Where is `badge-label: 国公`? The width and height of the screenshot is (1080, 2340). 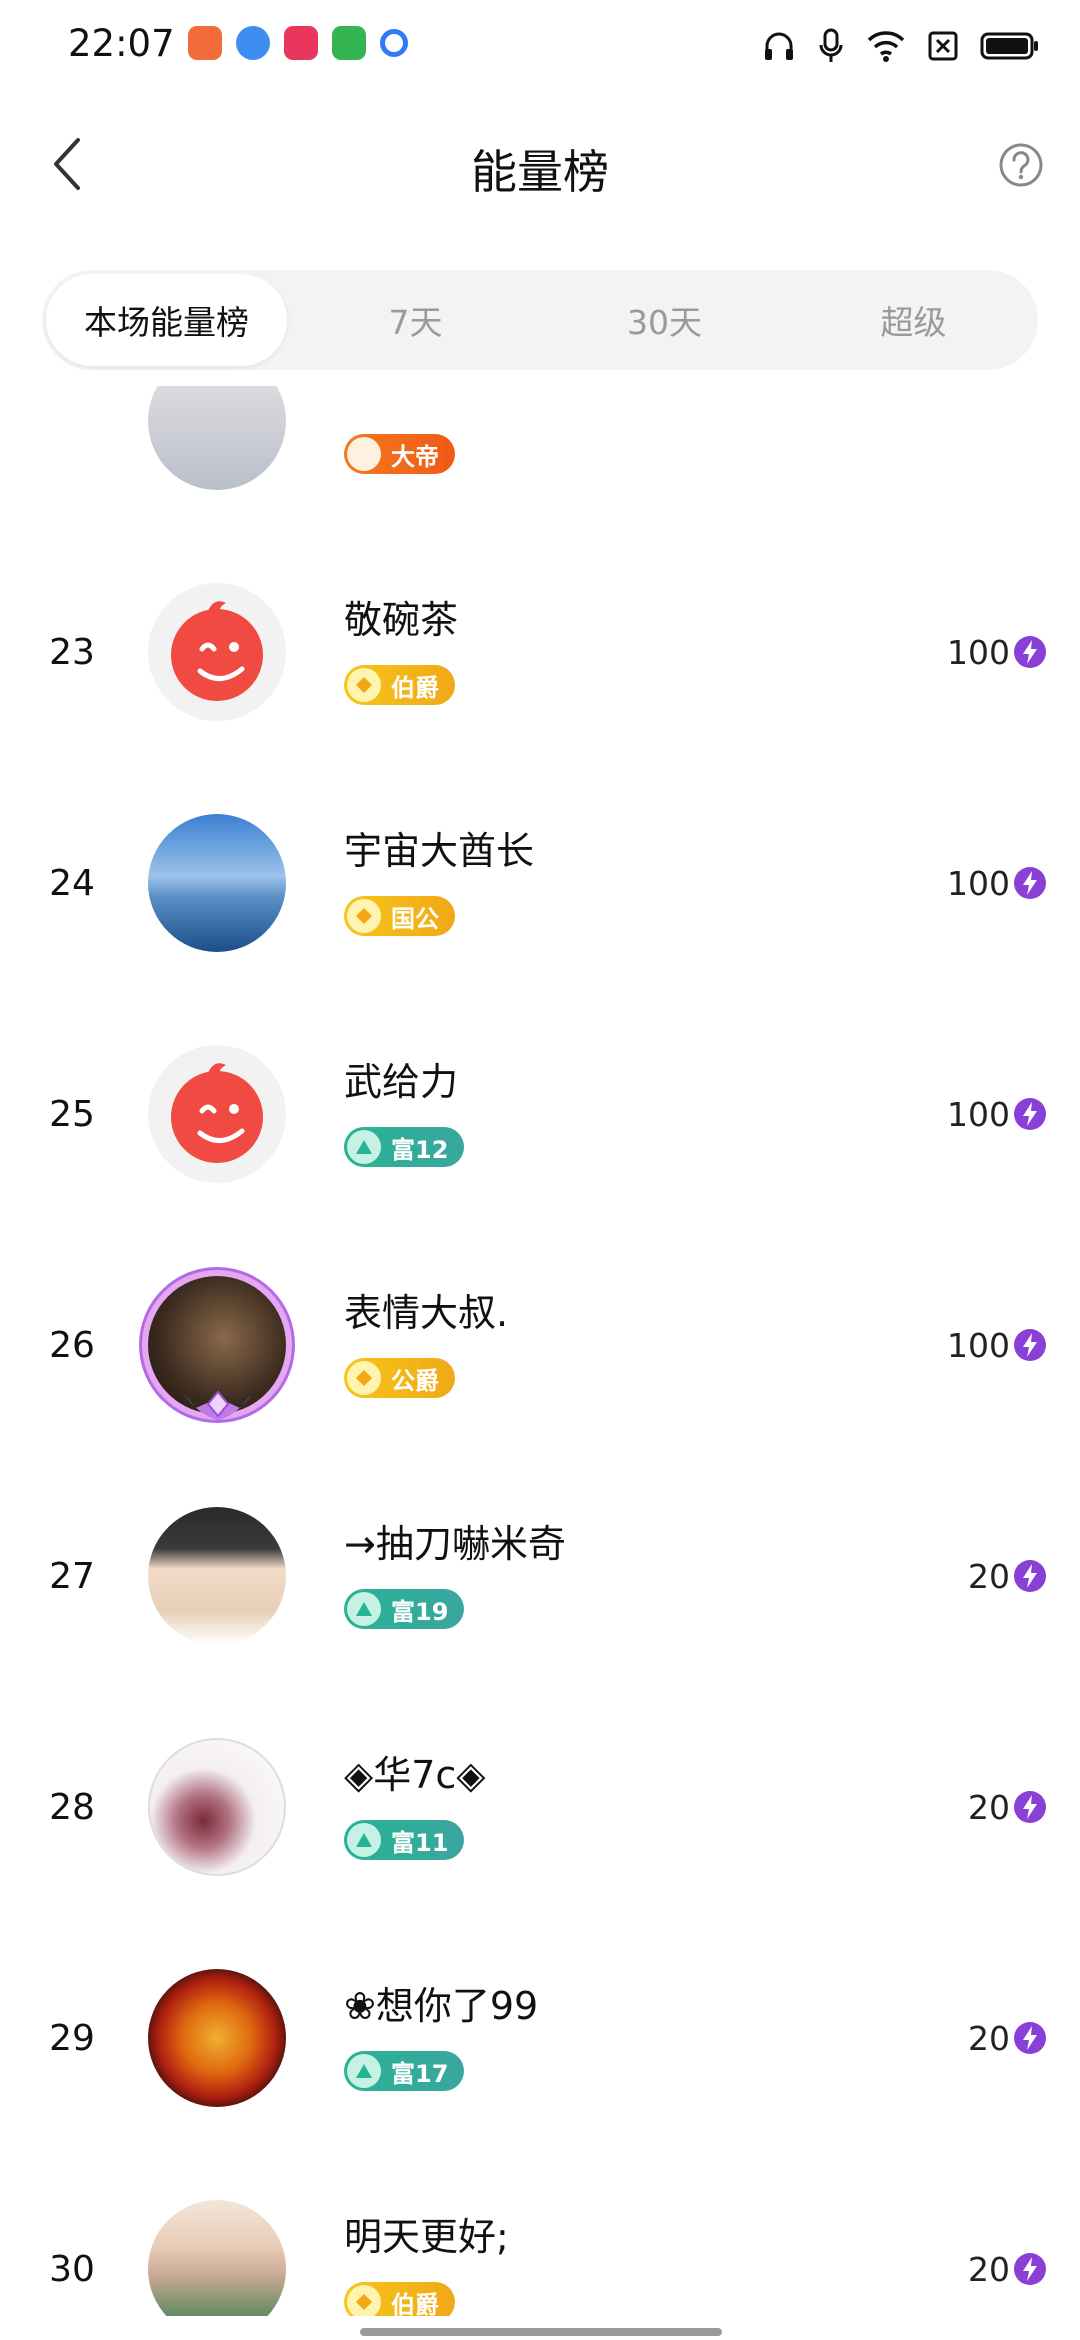 badge-label: 国公 is located at coordinates (415, 918).